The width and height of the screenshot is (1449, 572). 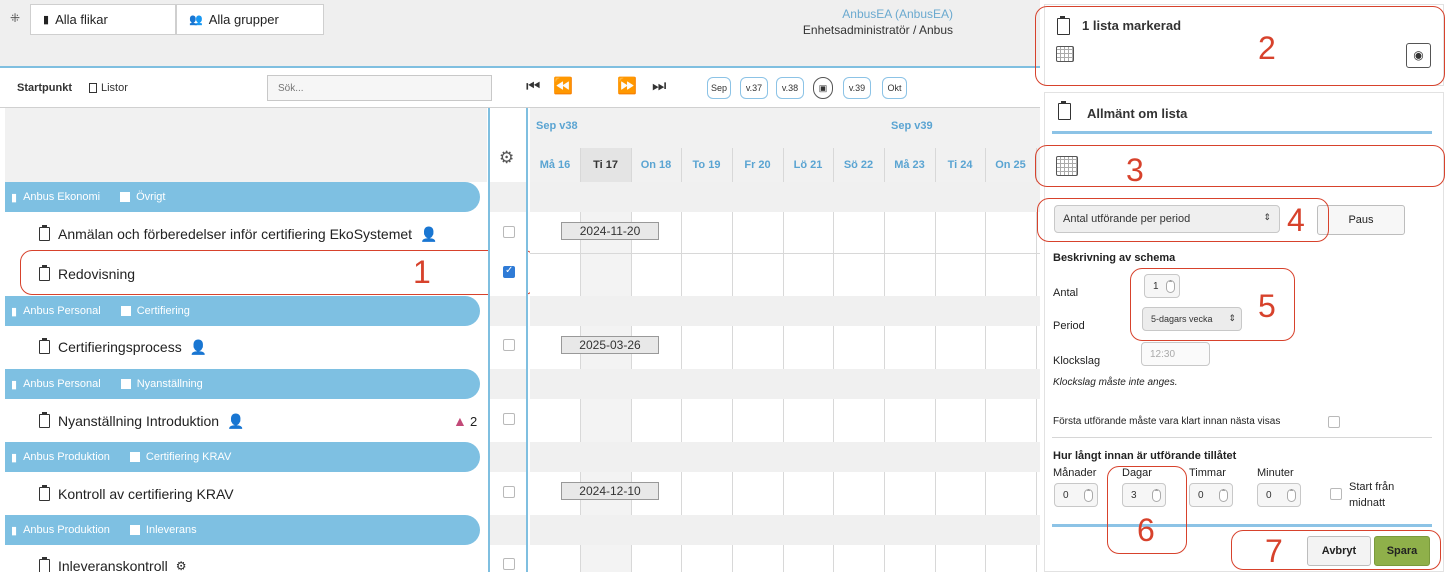 What do you see at coordinates (754, 88) in the screenshot?
I see `week-pill-v37: v.37` at bounding box center [754, 88].